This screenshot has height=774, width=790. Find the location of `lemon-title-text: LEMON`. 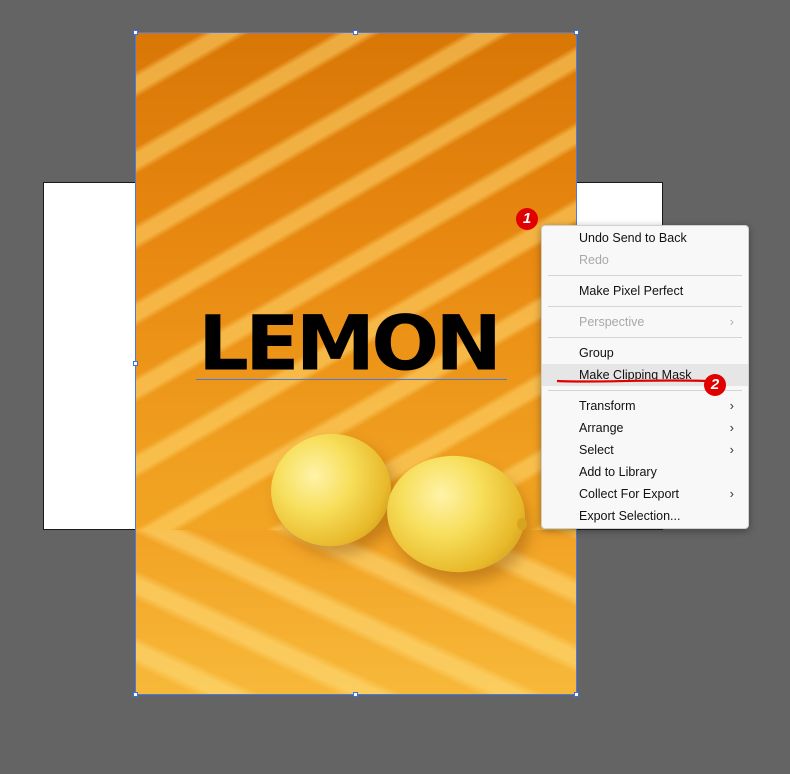

lemon-title-text: LEMON is located at coordinates (354, 344).